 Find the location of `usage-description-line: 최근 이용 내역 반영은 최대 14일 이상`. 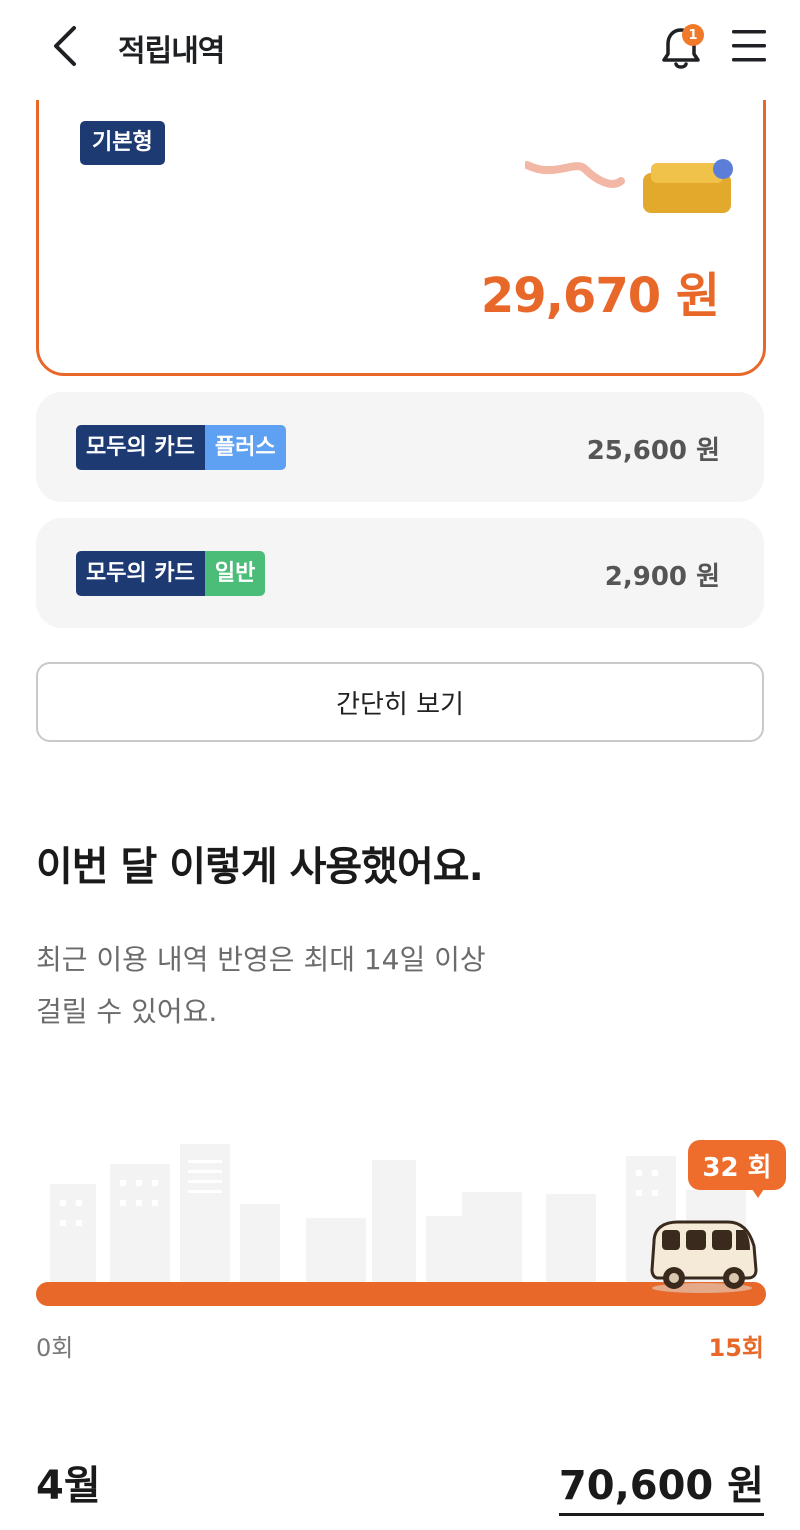

usage-description-line: 최근 이용 내역 반영은 최대 14일 이상 is located at coordinates (261, 959).